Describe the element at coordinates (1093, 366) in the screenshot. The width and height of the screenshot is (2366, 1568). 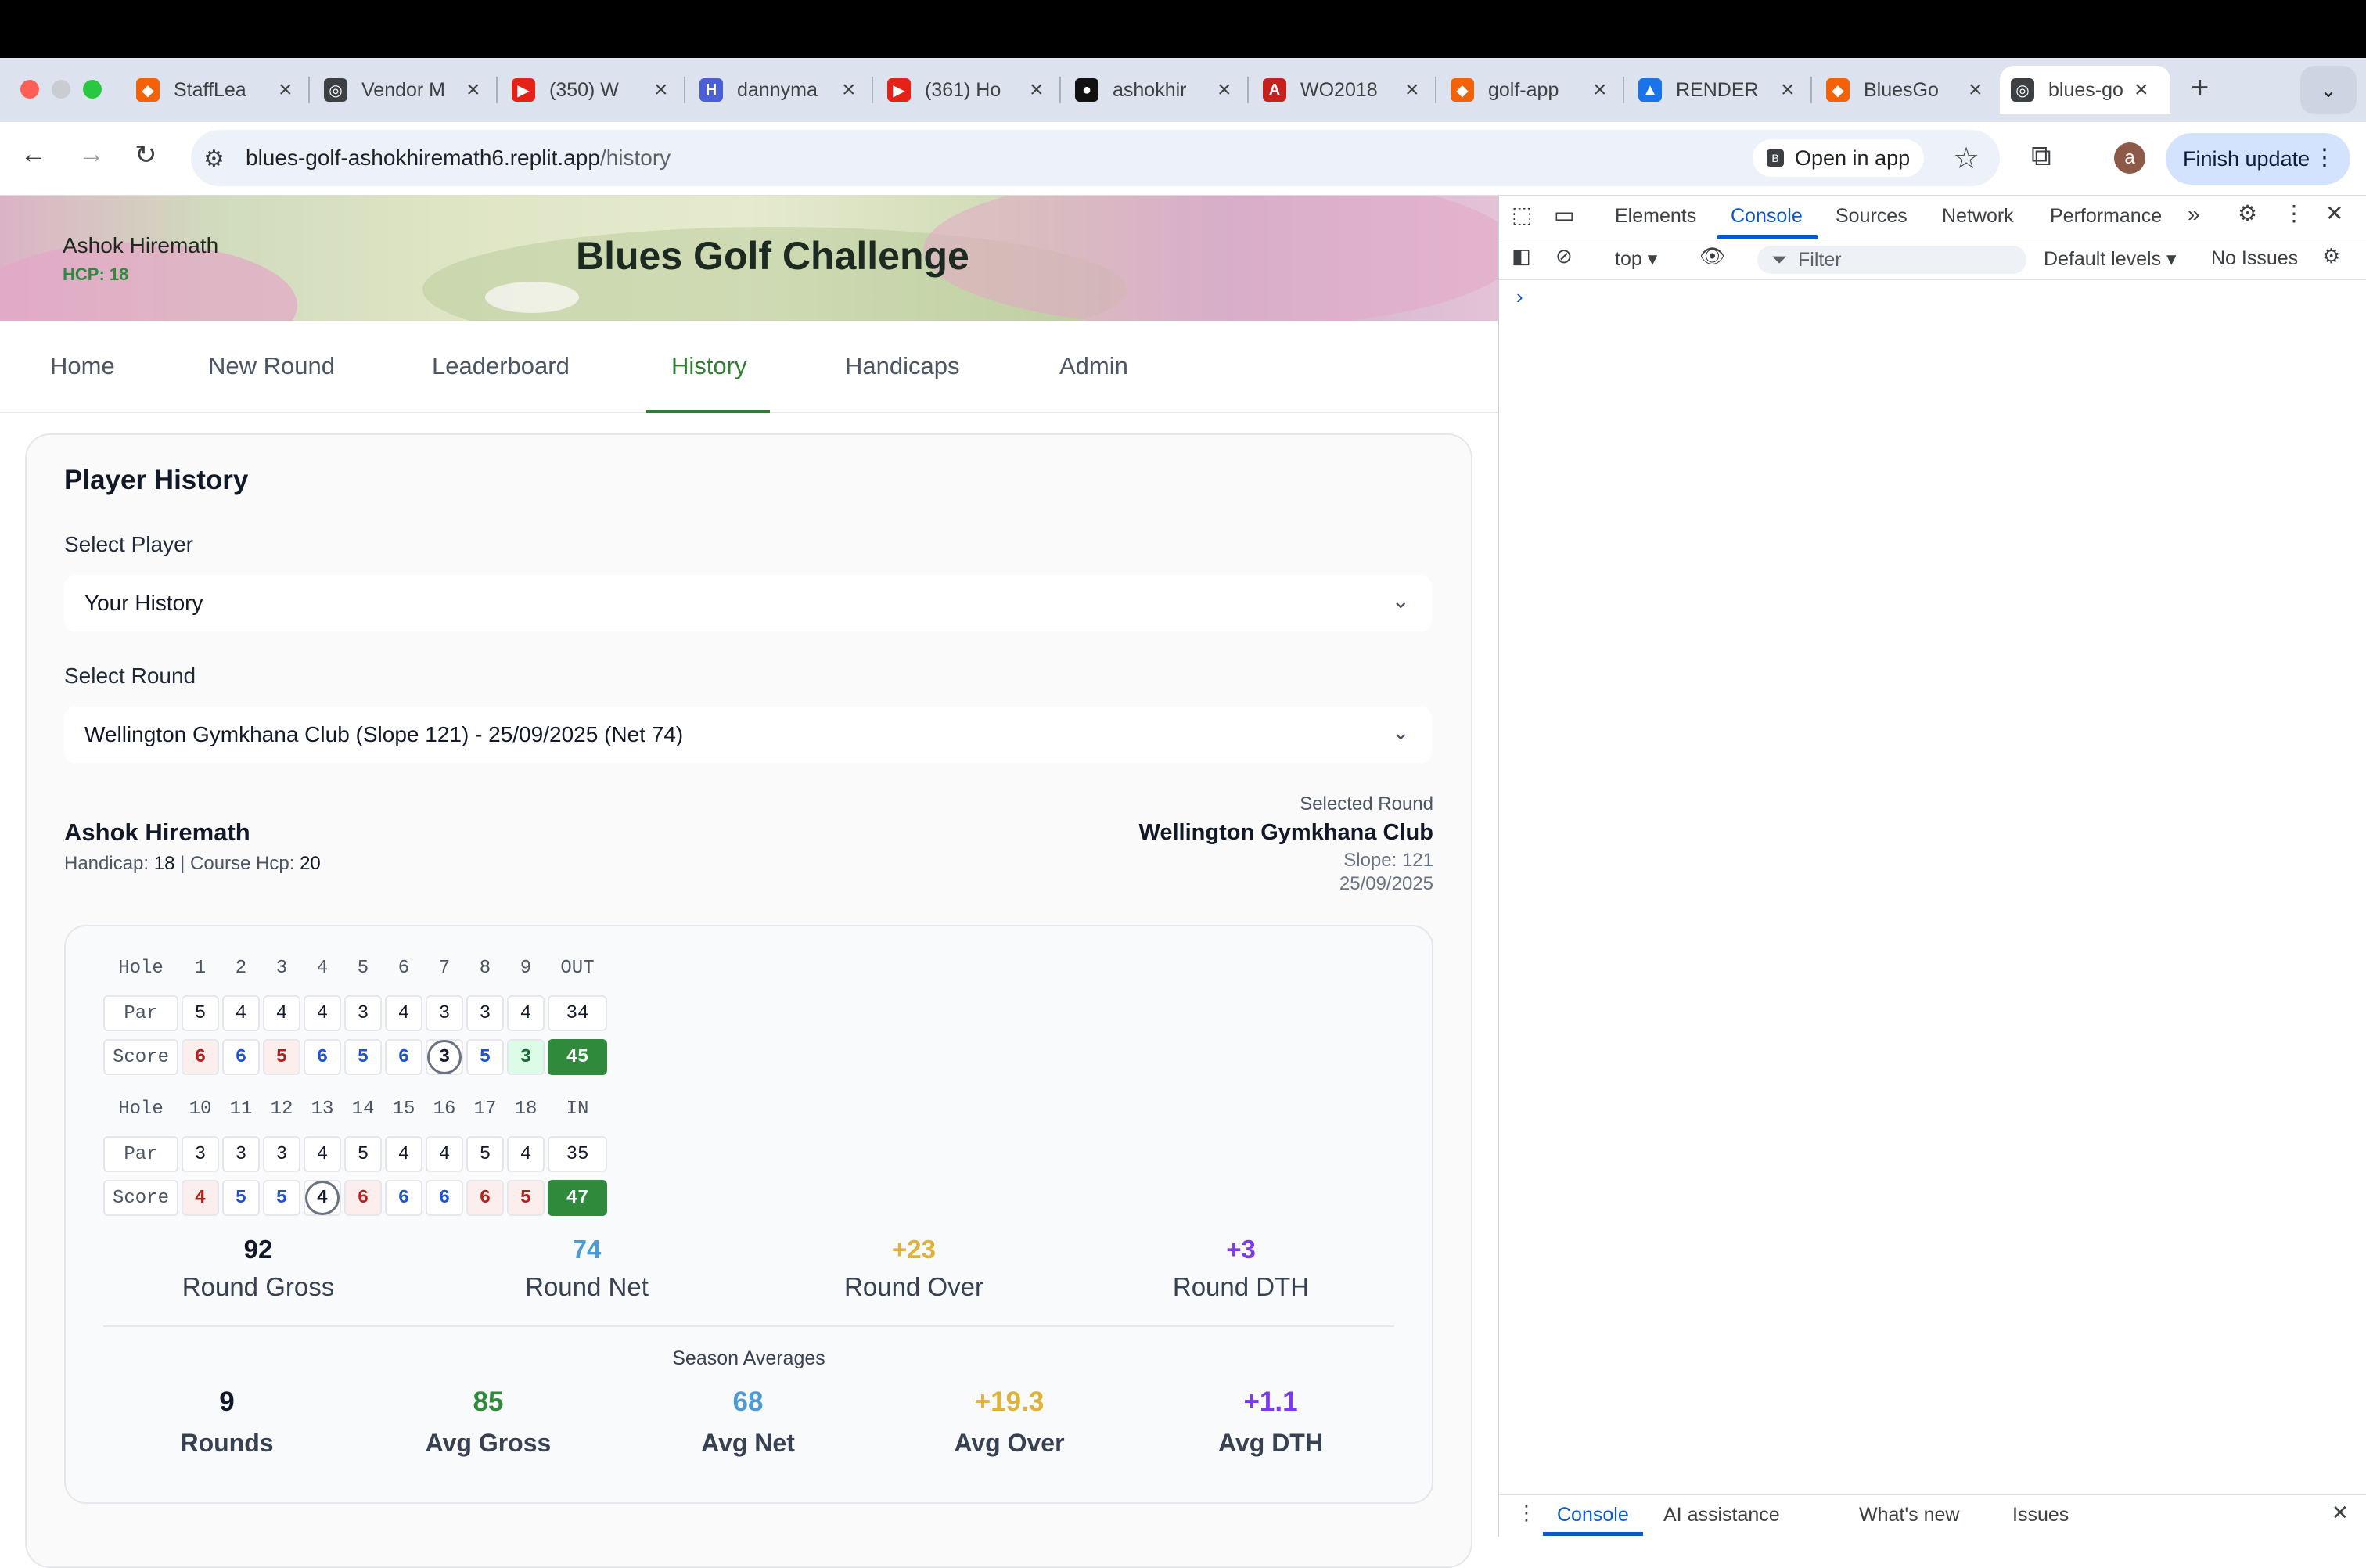
I see `nav-admin: Admin` at that location.